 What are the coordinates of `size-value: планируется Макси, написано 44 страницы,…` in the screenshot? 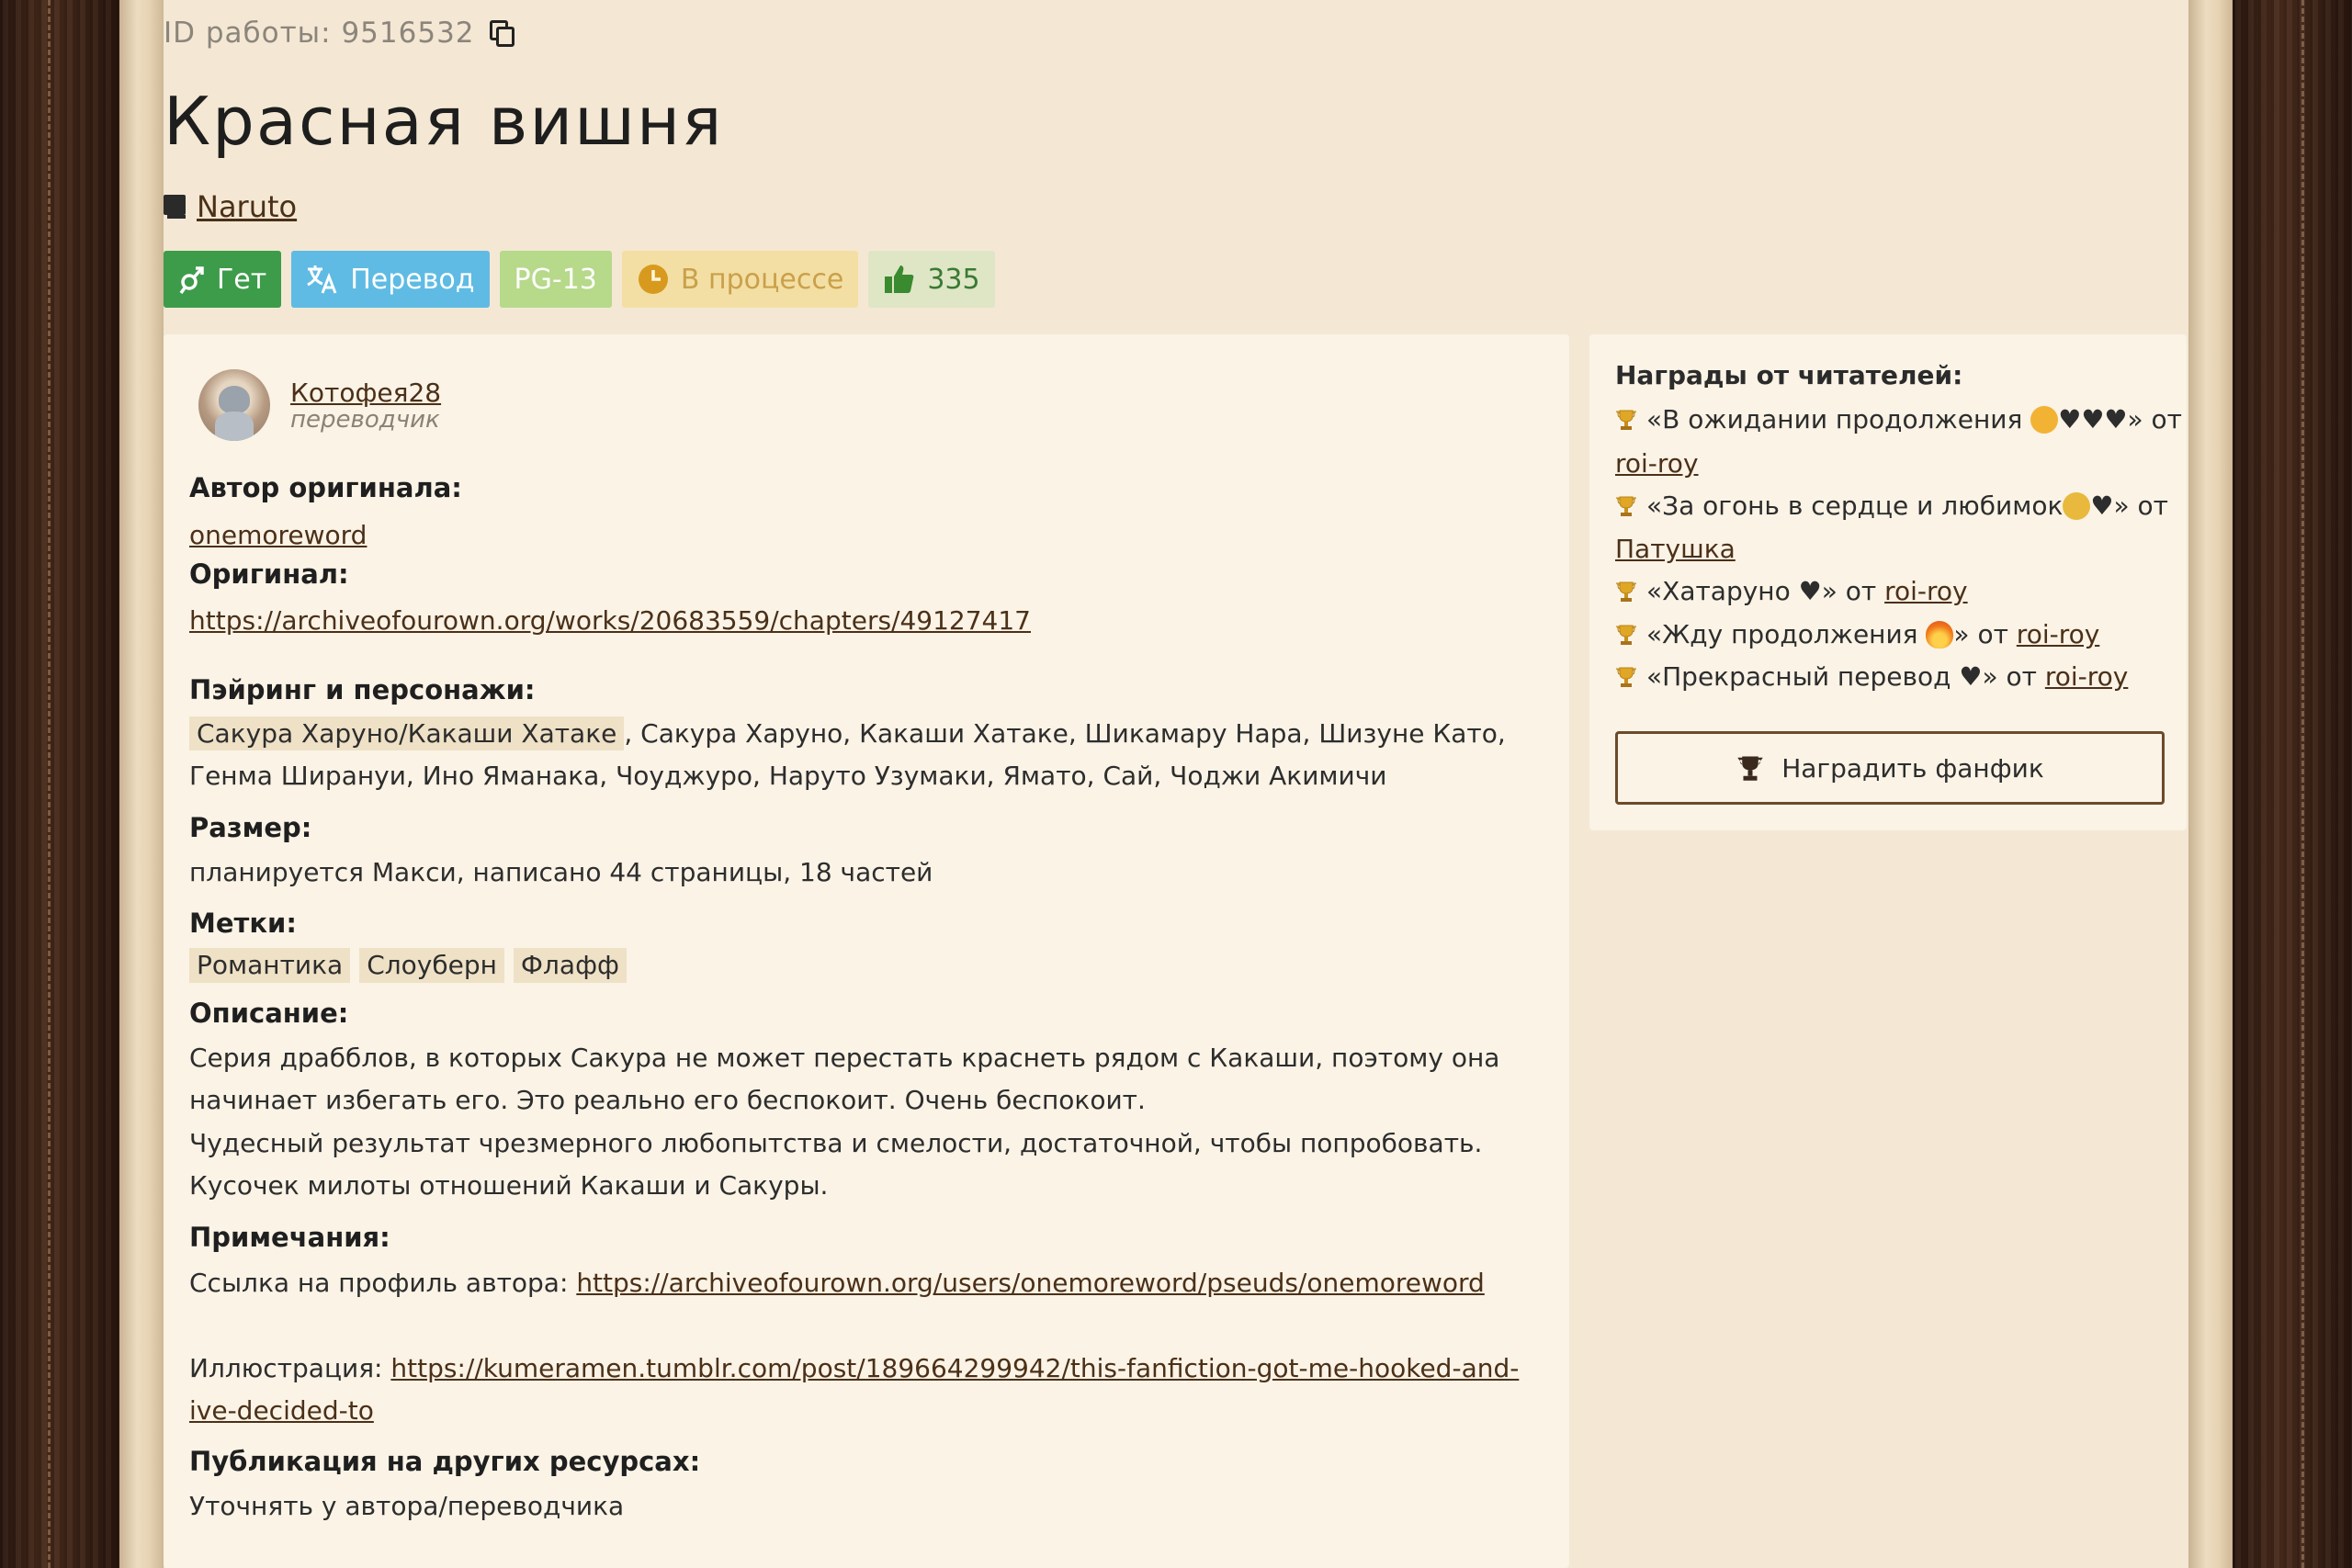 It's located at (561, 872).